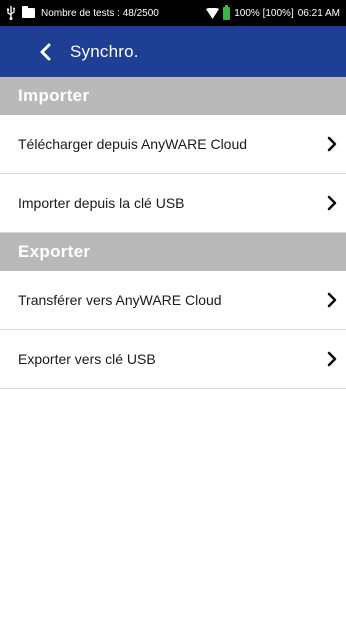 The height and width of the screenshot is (619, 346). Describe the element at coordinates (133, 144) in the screenshot. I see `menu-item-label: Télécharger depuis AnyWARE Cloud` at that location.